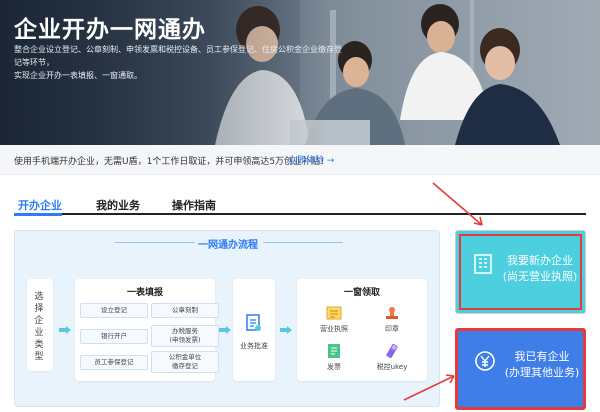 The image size is (600, 412). Describe the element at coordinates (429, 387) in the screenshot. I see `annotation-arrow-bottom` at that location.